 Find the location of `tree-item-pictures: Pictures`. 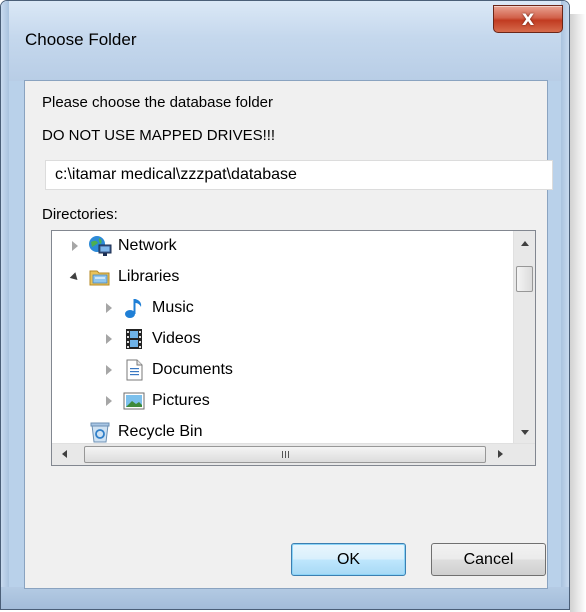

tree-item-pictures: Pictures is located at coordinates (156, 401).